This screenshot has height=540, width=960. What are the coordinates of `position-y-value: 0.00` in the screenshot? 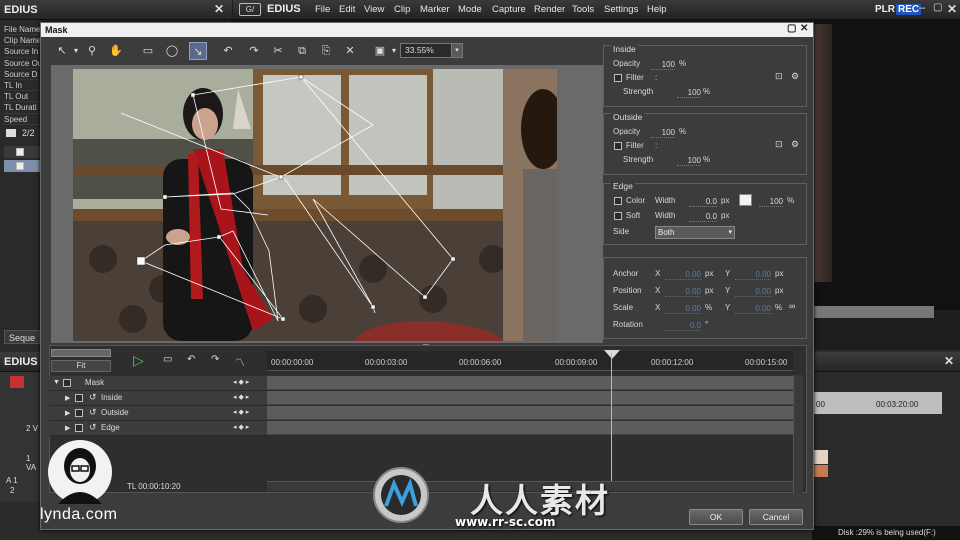 It's located at (753, 292).